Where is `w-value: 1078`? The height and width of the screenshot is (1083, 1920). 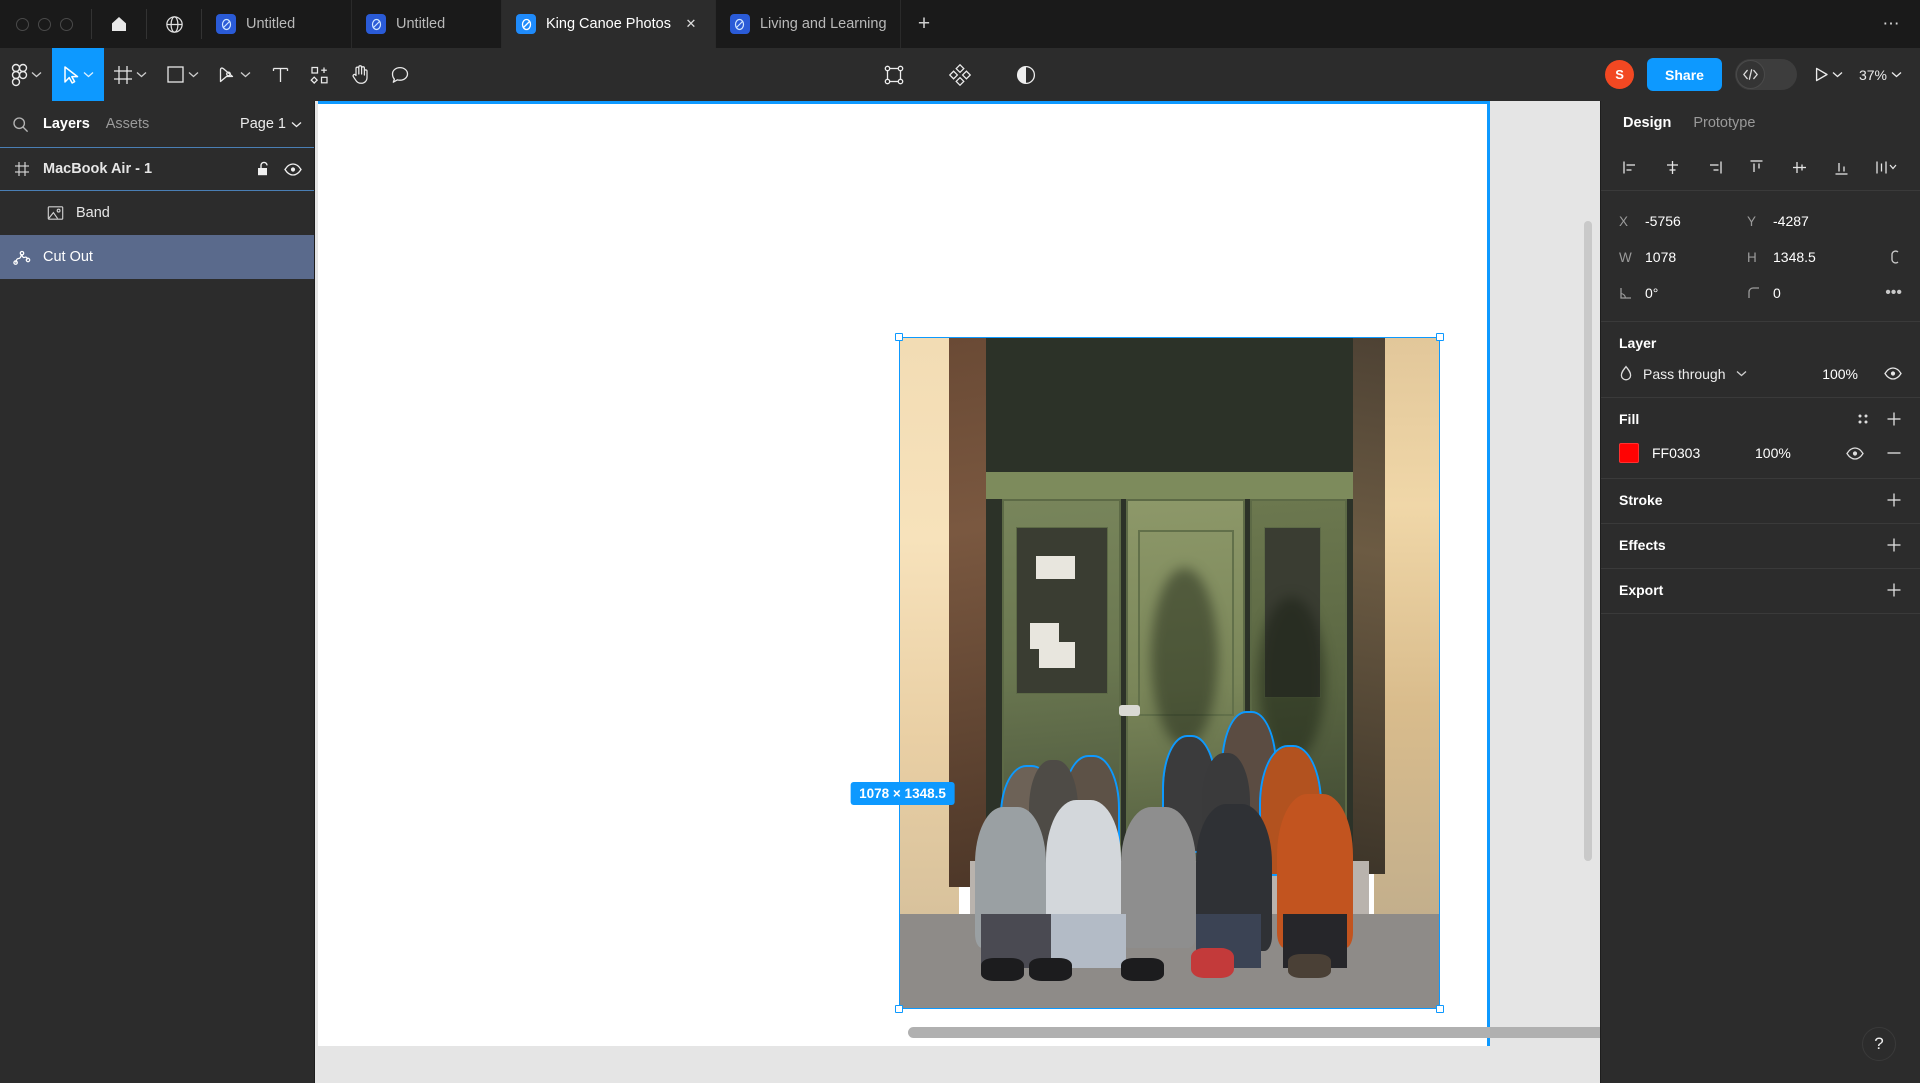 w-value: 1078 is located at coordinates (1660, 257).